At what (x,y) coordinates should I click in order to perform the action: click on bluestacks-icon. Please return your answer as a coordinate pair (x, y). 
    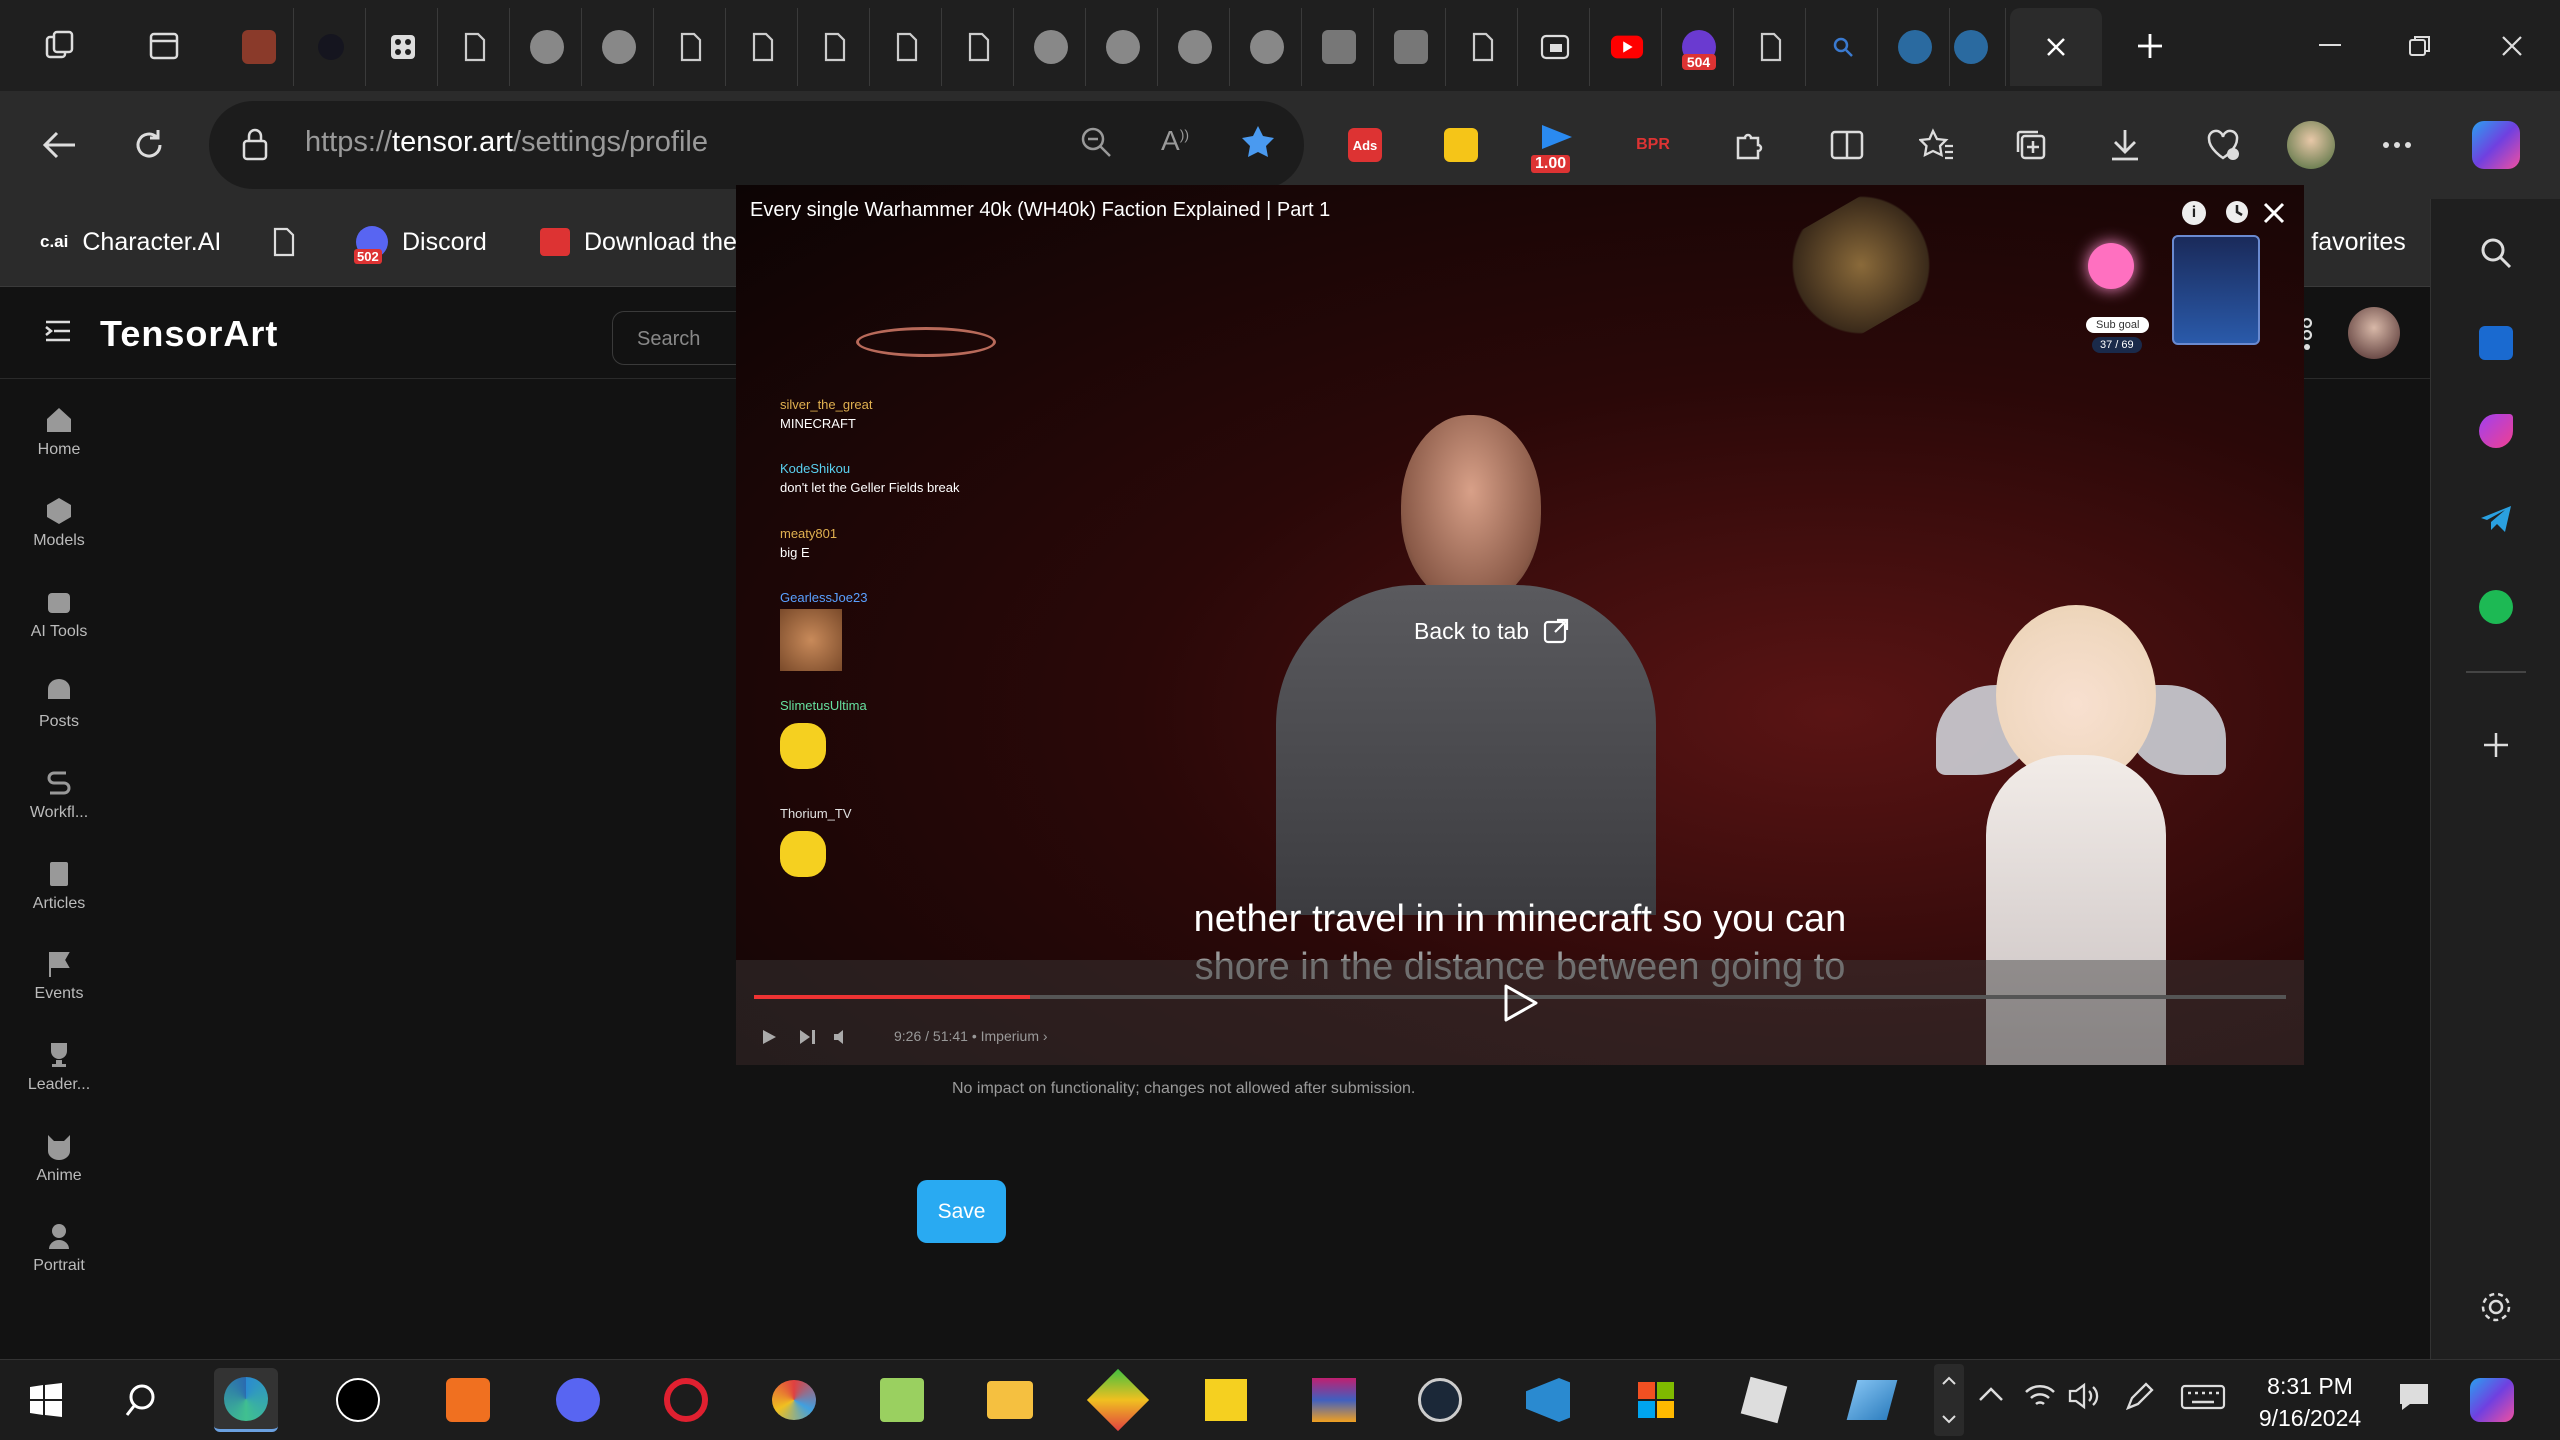
    Looking at the image, I should click on (1118, 1400).